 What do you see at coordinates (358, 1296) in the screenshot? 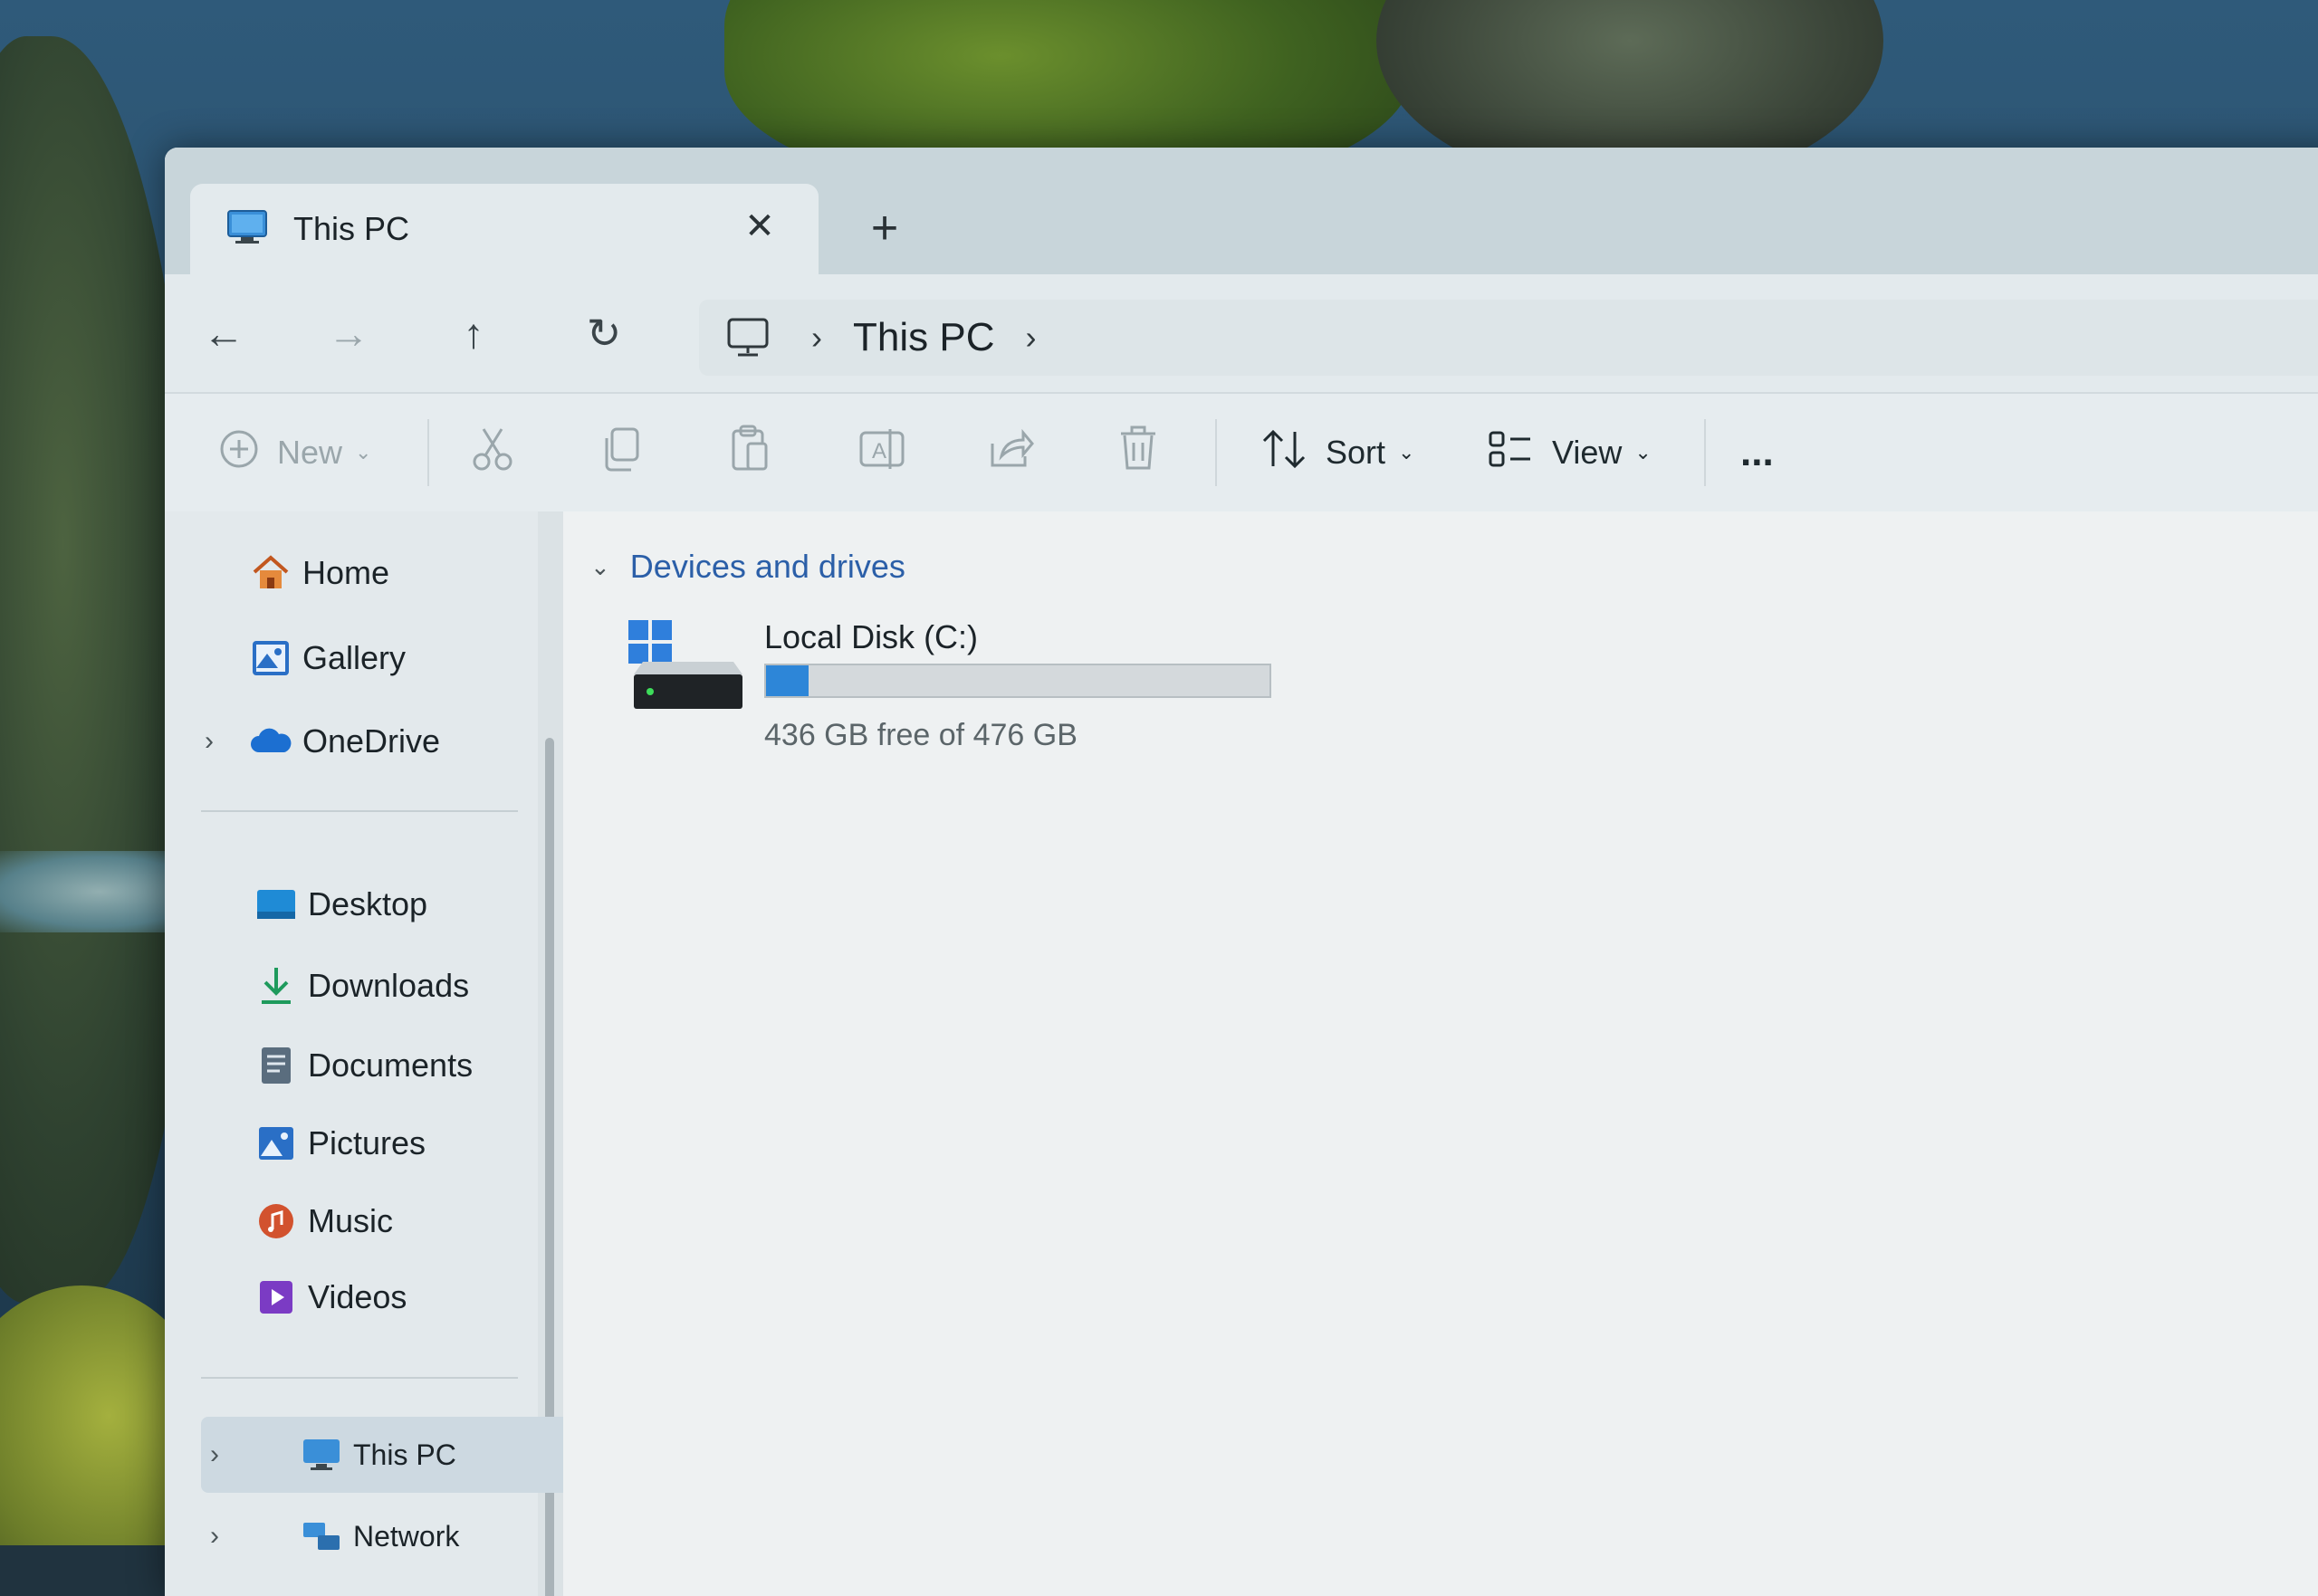
I see `sidebar-item-label: Videos` at bounding box center [358, 1296].